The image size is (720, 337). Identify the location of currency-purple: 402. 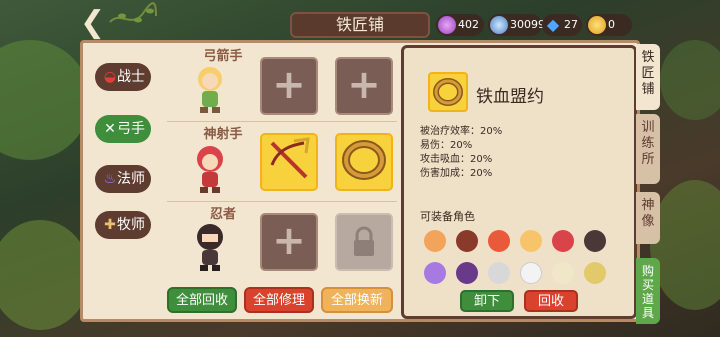
(460, 25).